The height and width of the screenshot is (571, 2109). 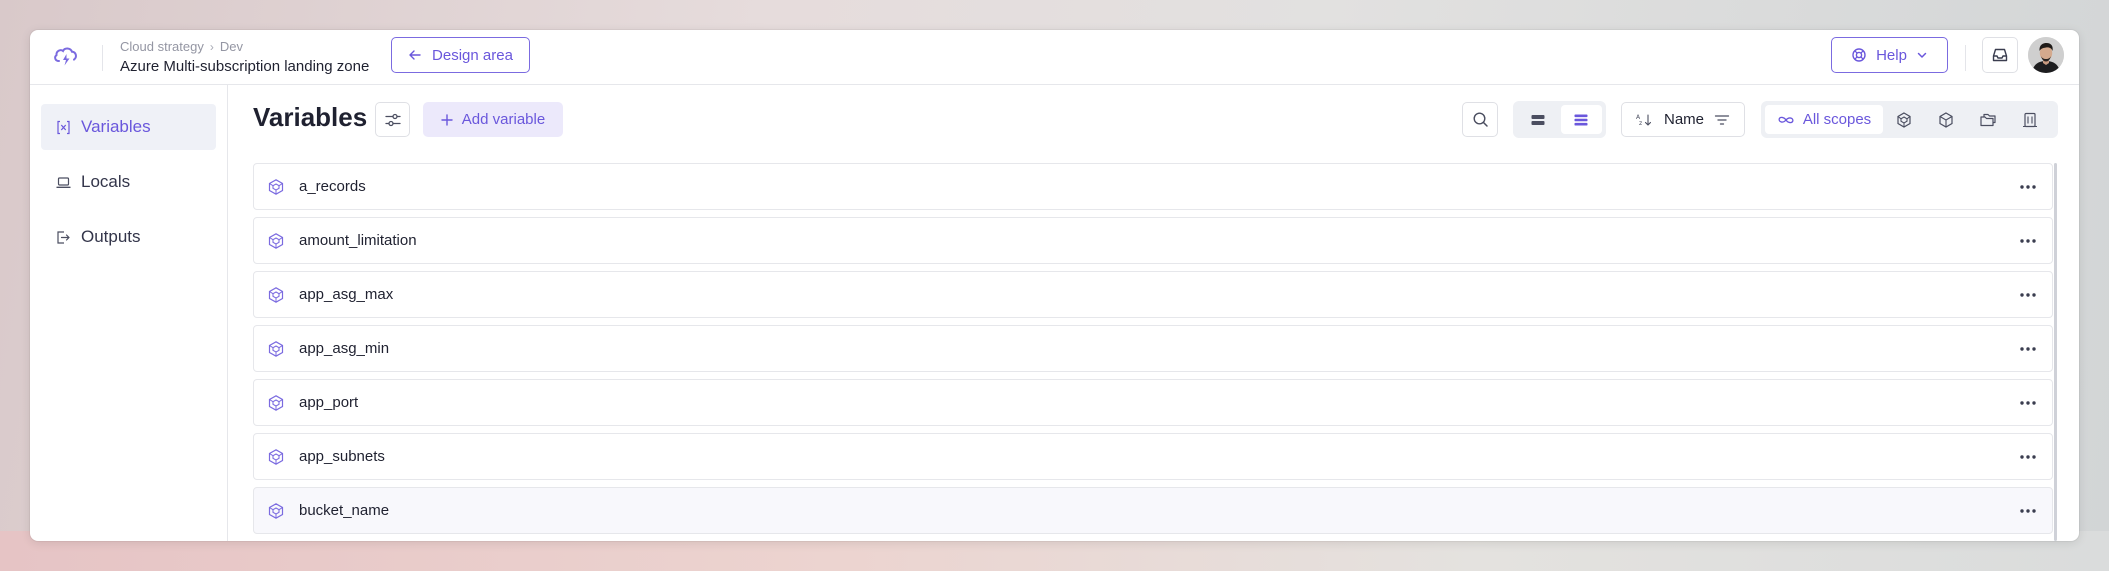 I want to click on search-icon, so click(x=1480, y=119).